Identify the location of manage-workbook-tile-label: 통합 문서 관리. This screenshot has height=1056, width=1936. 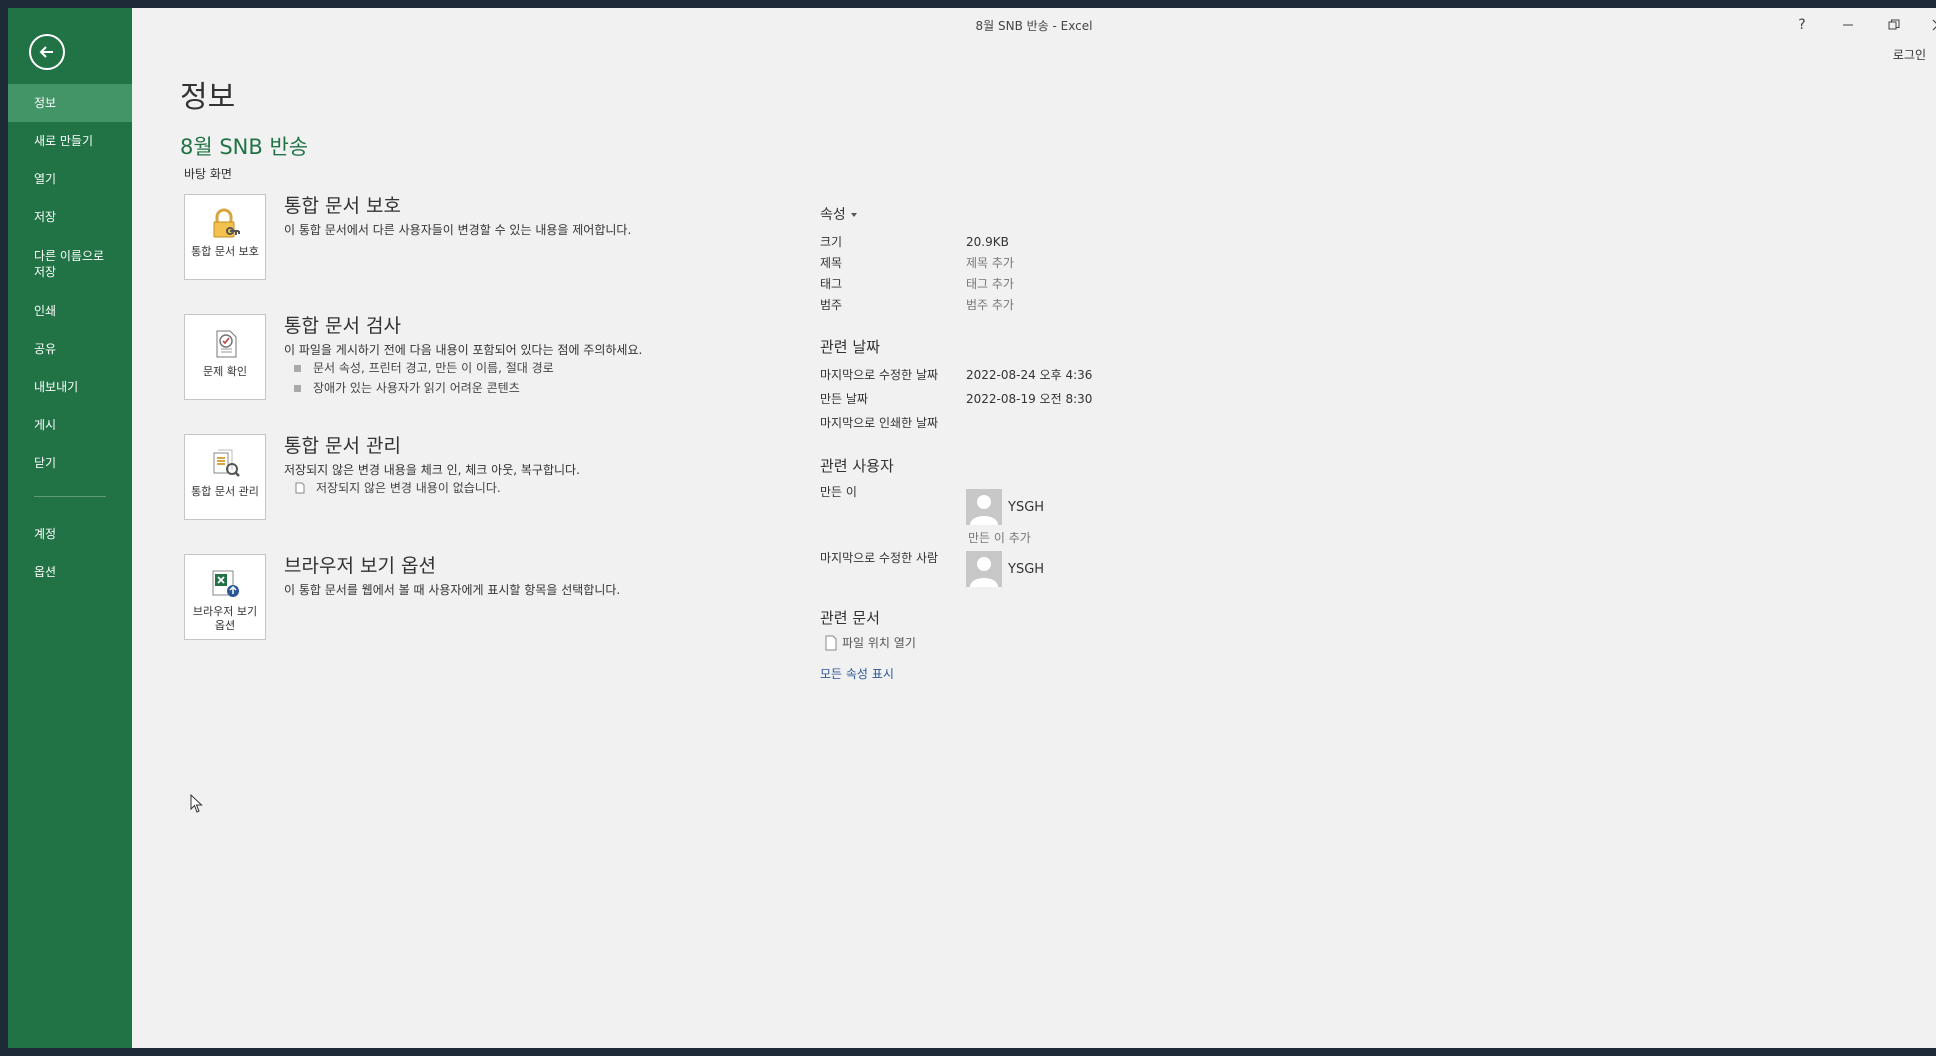
(225, 491).